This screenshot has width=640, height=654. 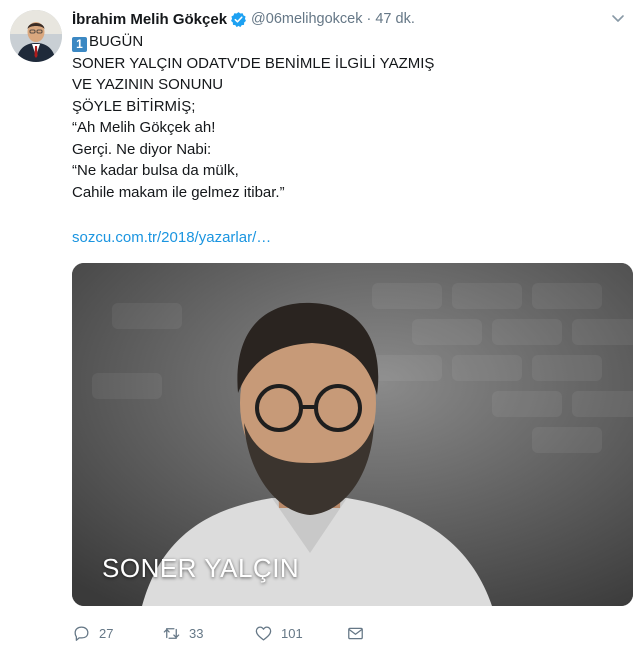 What do you see at coordinates (395, 19) in the screenshot?
I see `timestamp: 47 dk.` at bounding box center [395, 19].